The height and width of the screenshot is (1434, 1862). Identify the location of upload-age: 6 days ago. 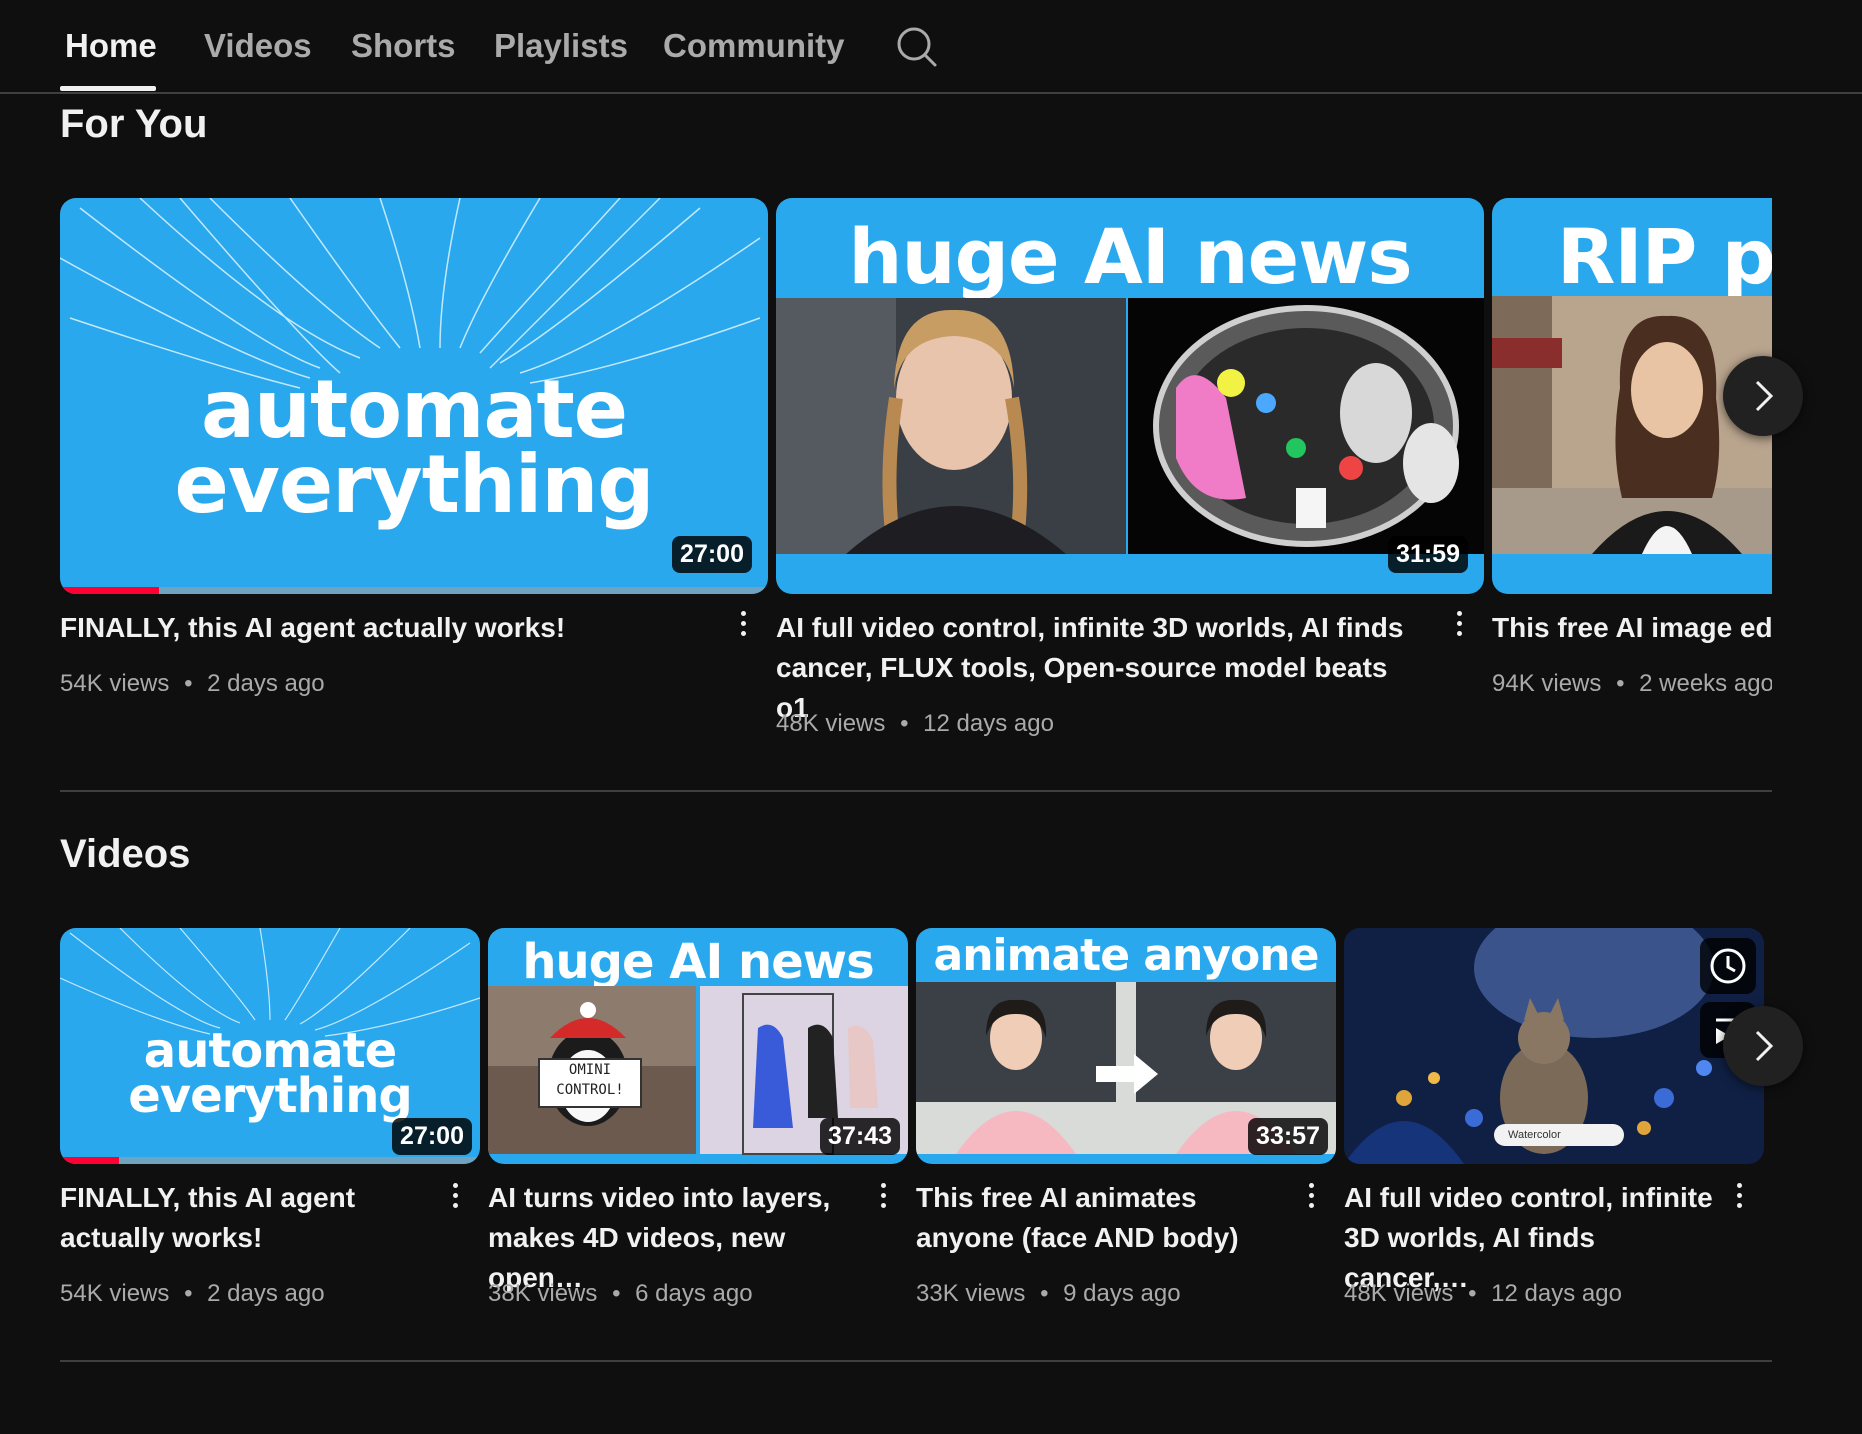
(694, 1293).